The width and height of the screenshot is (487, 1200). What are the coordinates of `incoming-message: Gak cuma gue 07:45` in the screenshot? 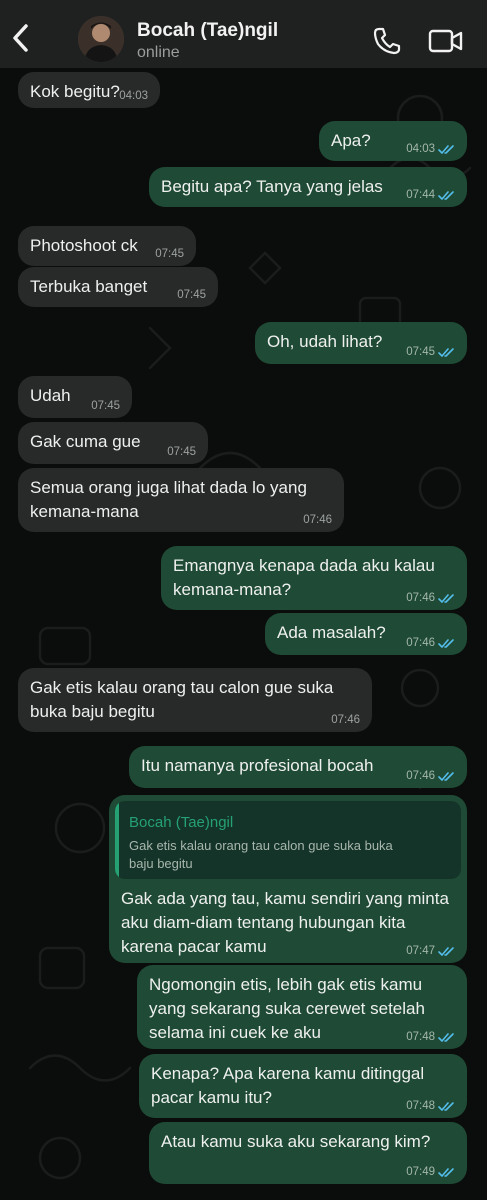 It's located at (113, 443).